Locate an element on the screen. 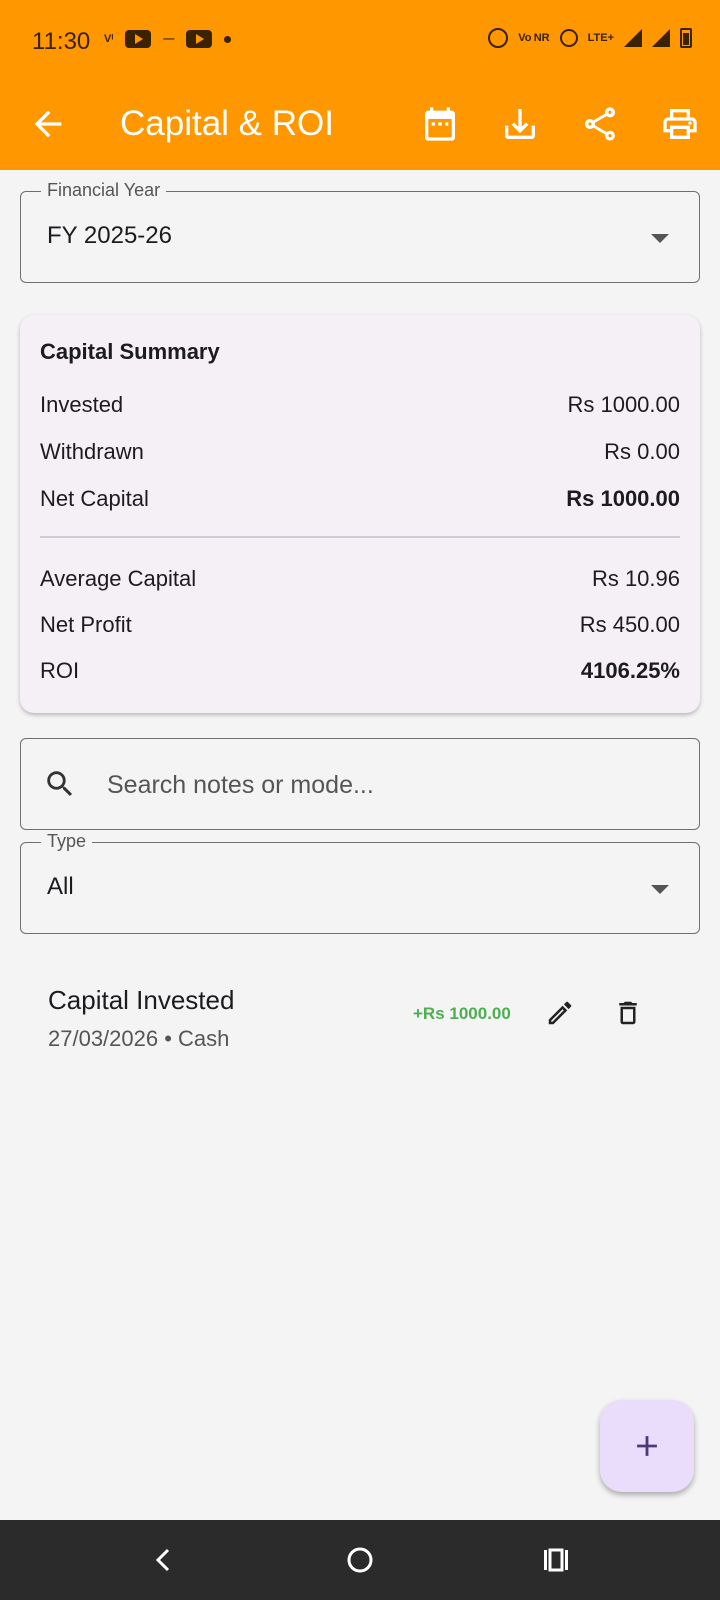 The width and height of the screenshot is (720, 1600). financial-year-value: FY 2025-26 is located at coordinates (109, 235).